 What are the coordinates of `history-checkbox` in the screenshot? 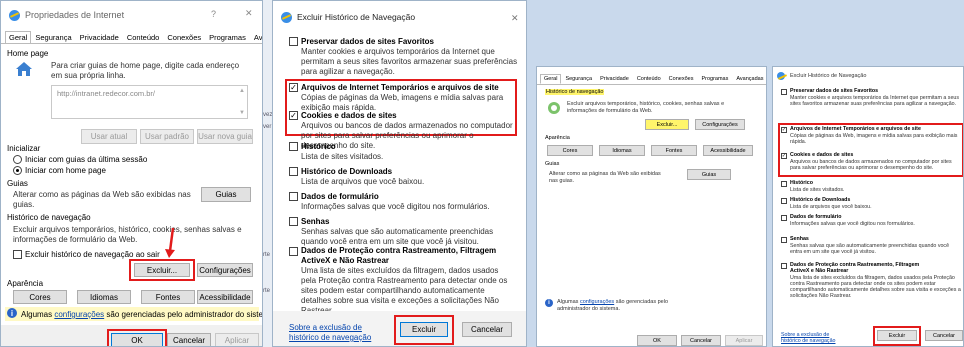 It's located at (293, 146).